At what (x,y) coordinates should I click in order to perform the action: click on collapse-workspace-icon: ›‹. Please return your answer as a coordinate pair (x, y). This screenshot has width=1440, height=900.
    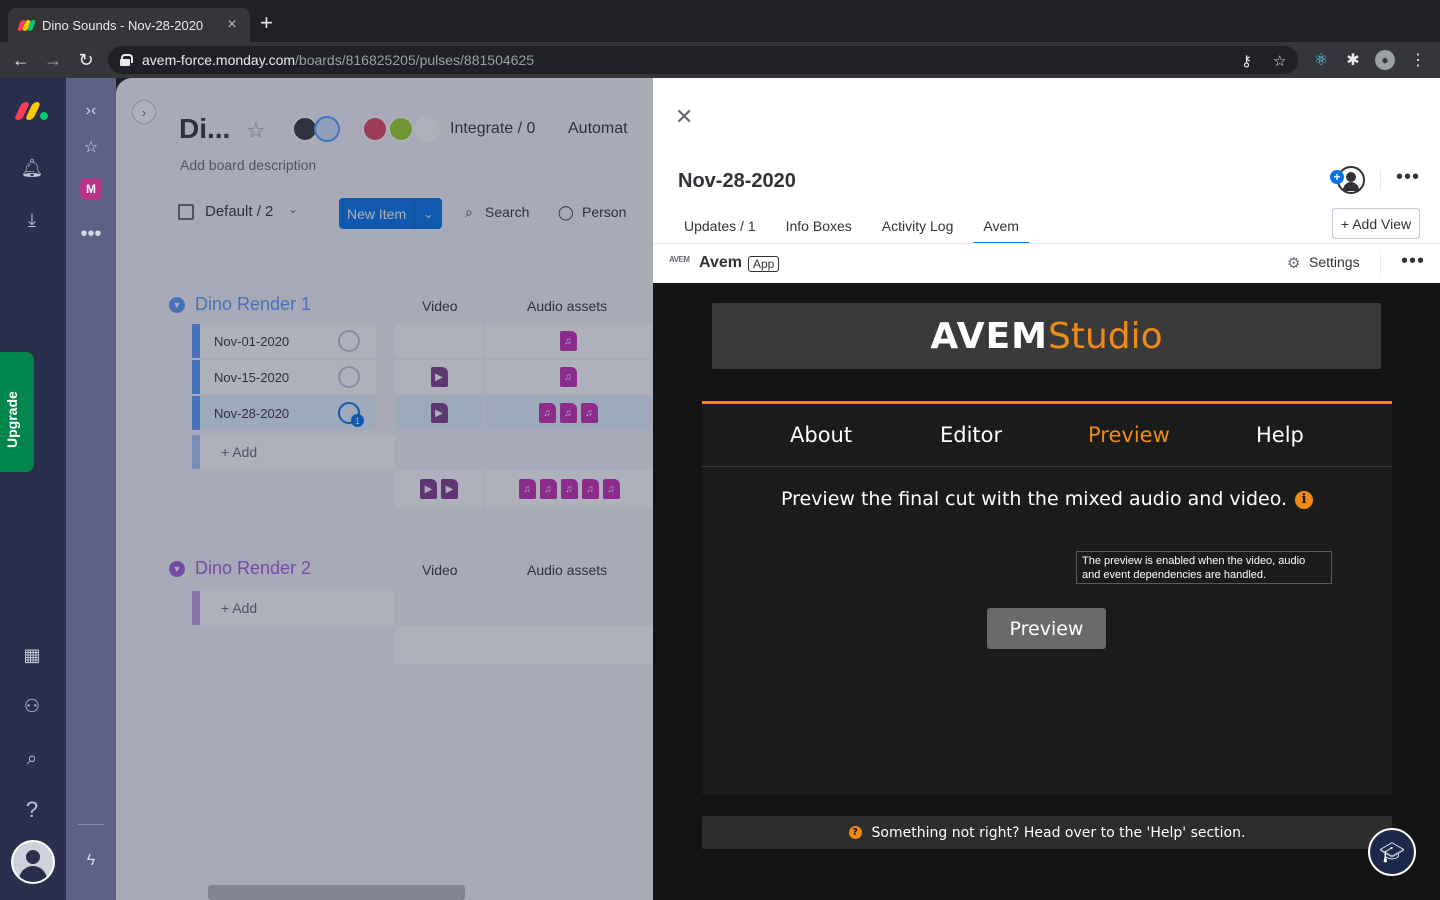
    Looking at the image, I should click on (91, 111).